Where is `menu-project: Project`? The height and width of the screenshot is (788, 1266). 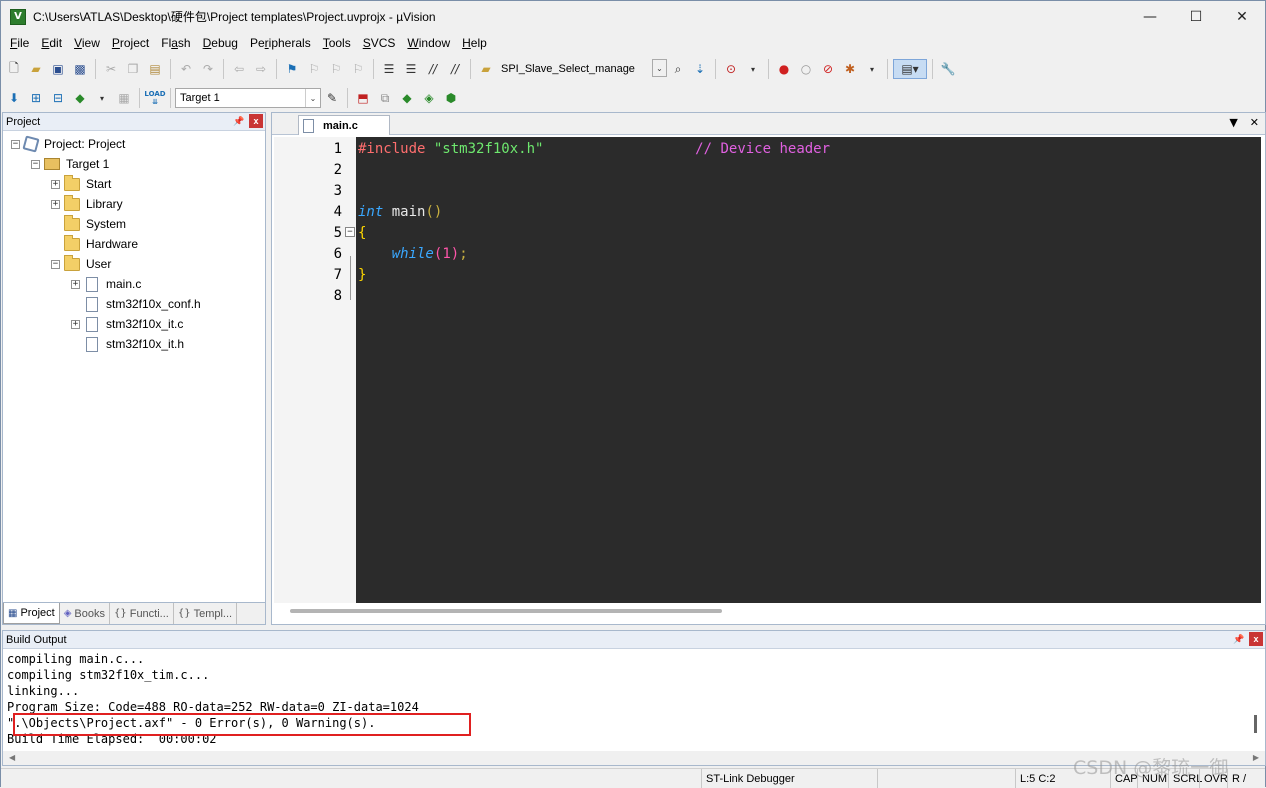
menu-project: Project is located at coordinates (130, 43).